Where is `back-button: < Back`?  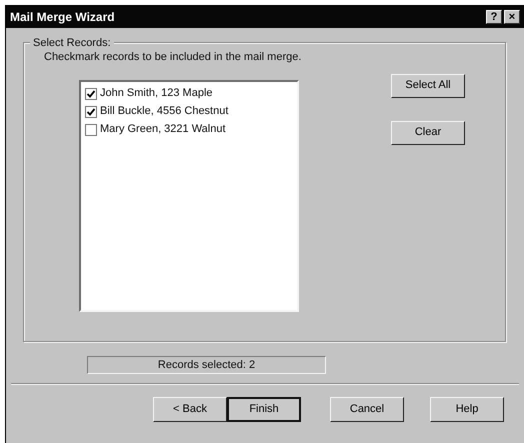 back-button: < Back is located at coordinates (190, 409).